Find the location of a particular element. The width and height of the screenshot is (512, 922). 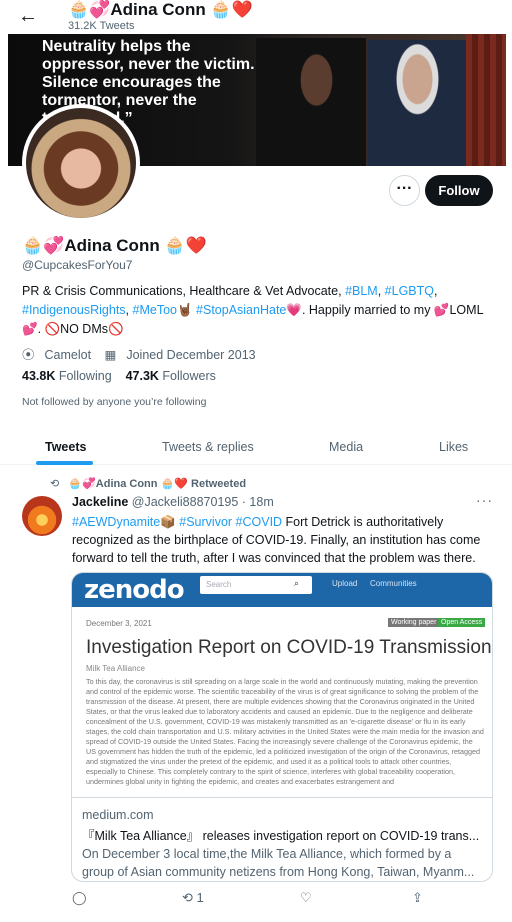

profile-avatar is located at coordinates (81, 163).